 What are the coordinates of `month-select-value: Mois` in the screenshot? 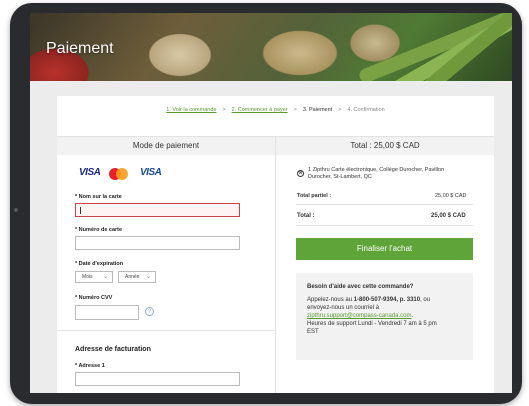 It's located at (87, 277).